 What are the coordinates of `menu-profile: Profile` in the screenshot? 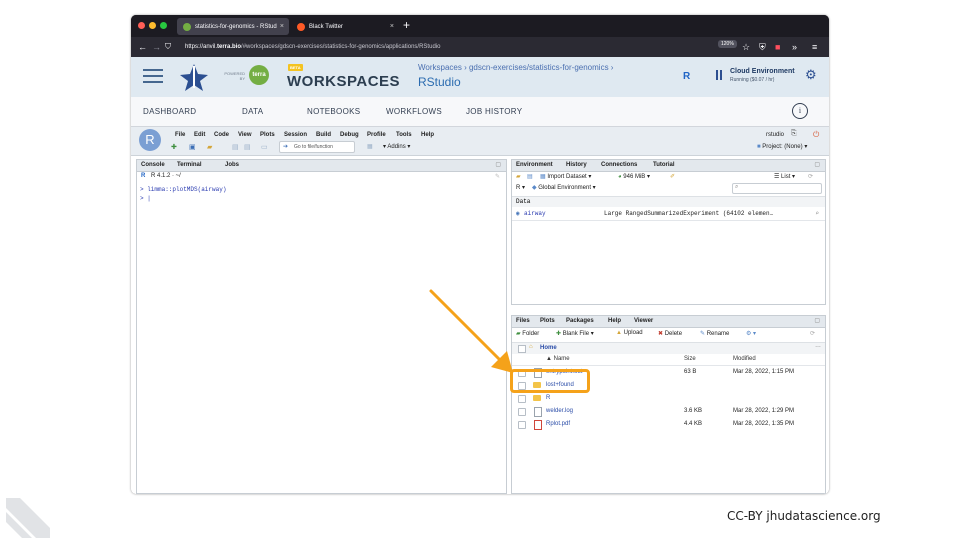 It's located at (376, 135).